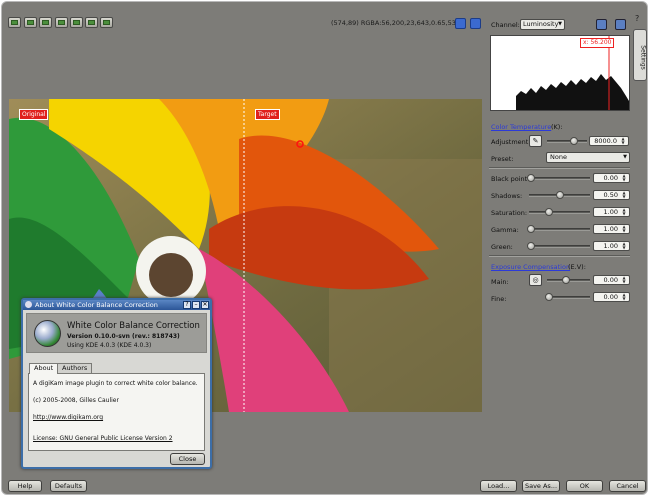  I want to click on adjustment-input: 8000.0 ▲ ▼, so click(609, 141).